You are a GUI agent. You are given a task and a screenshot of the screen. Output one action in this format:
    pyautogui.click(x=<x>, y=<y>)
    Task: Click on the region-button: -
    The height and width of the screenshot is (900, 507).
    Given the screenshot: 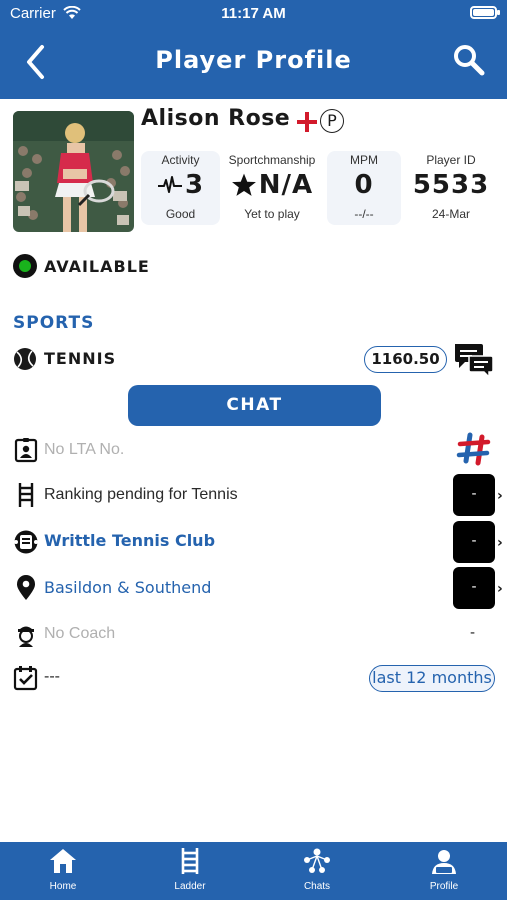 What is the action you would take?
    pyautogui.click(x=474, y=588)
    